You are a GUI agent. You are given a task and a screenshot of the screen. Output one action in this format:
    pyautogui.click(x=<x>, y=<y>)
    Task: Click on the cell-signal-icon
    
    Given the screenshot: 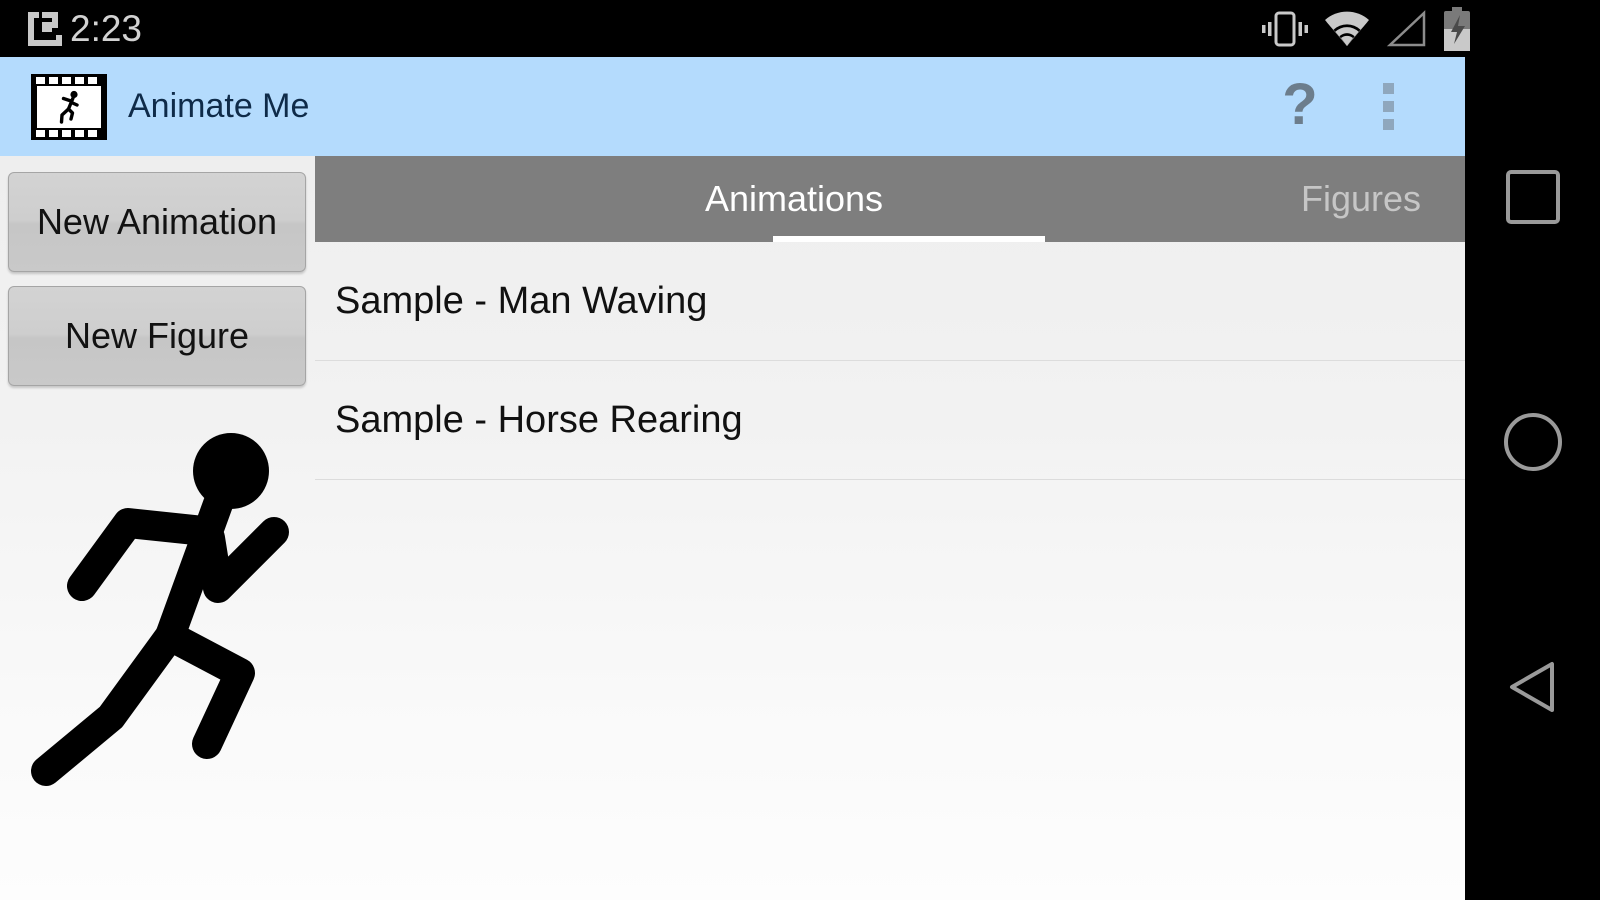 What is the action you would take?
    pyautogui.click(x=1406, y=27)
    